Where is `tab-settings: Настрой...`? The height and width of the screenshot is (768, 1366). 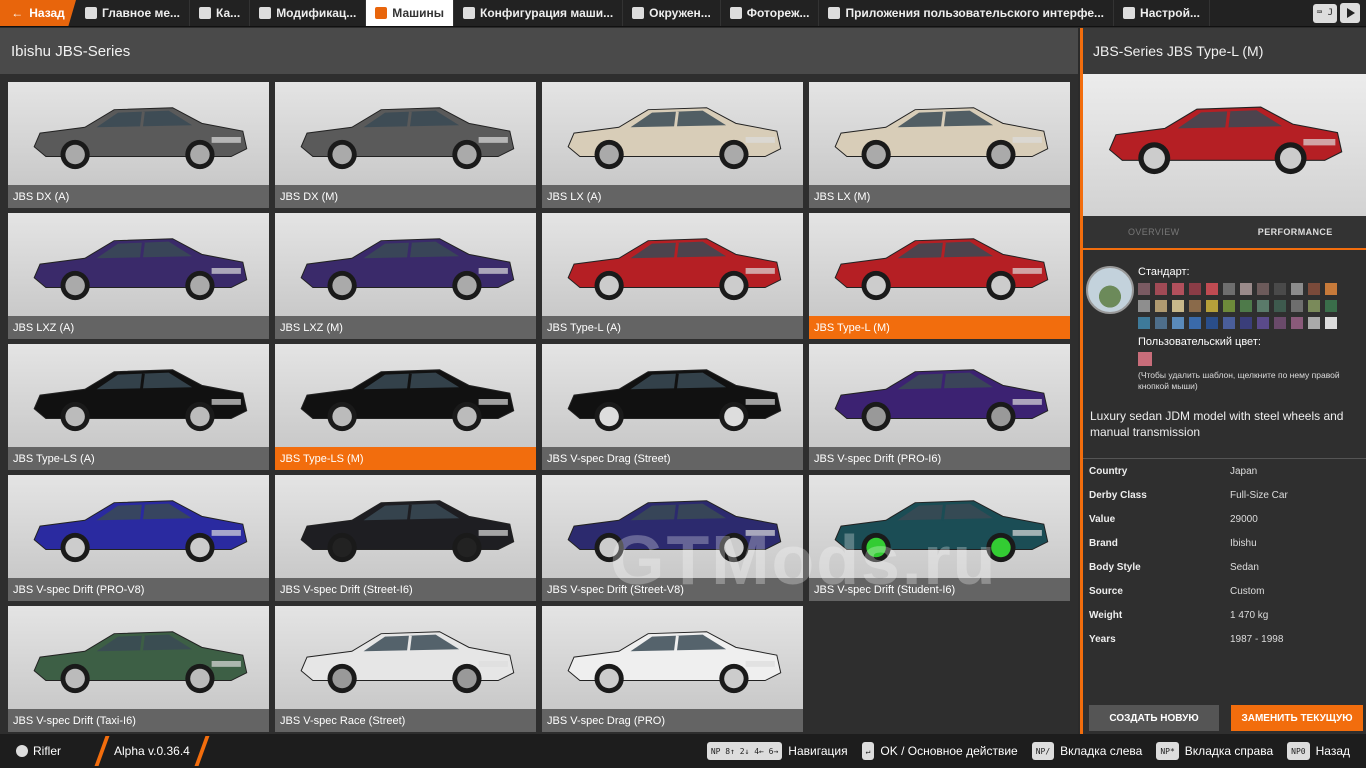
tab-settings: Настрой... is located at coordinates (1162, 13).